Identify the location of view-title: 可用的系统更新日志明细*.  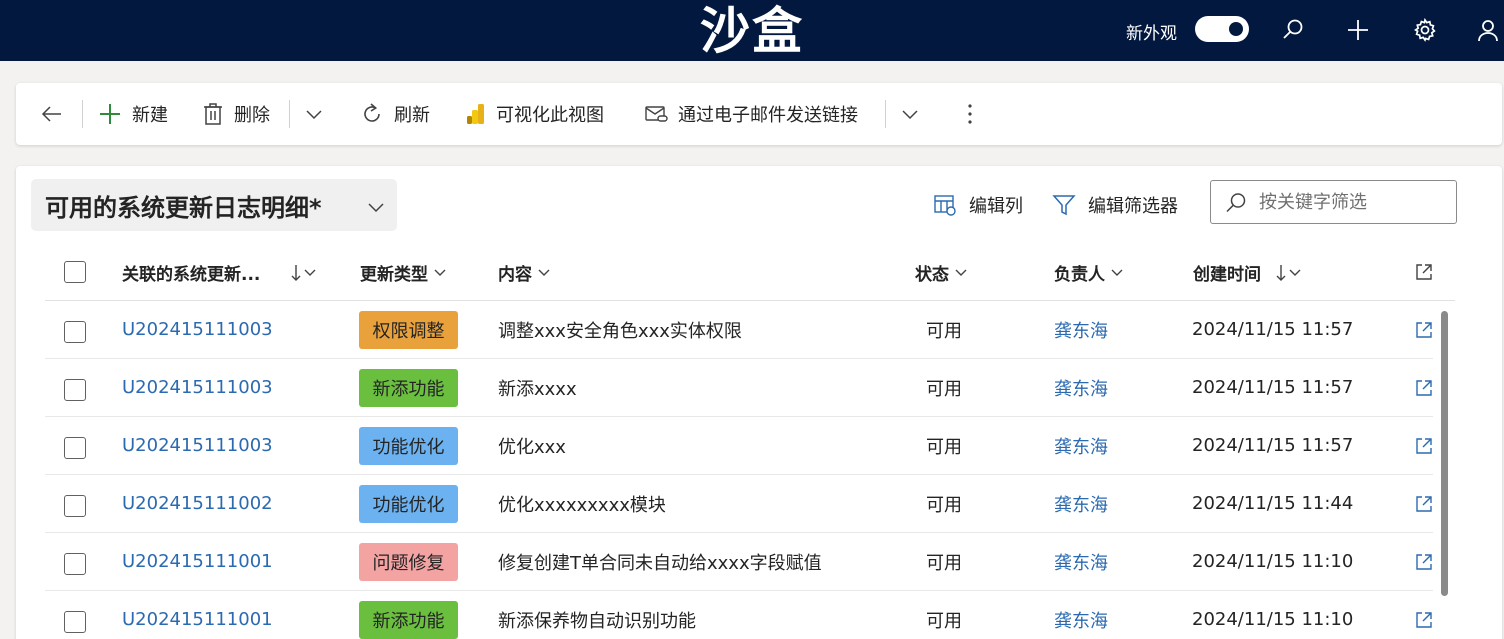
(183, 207).